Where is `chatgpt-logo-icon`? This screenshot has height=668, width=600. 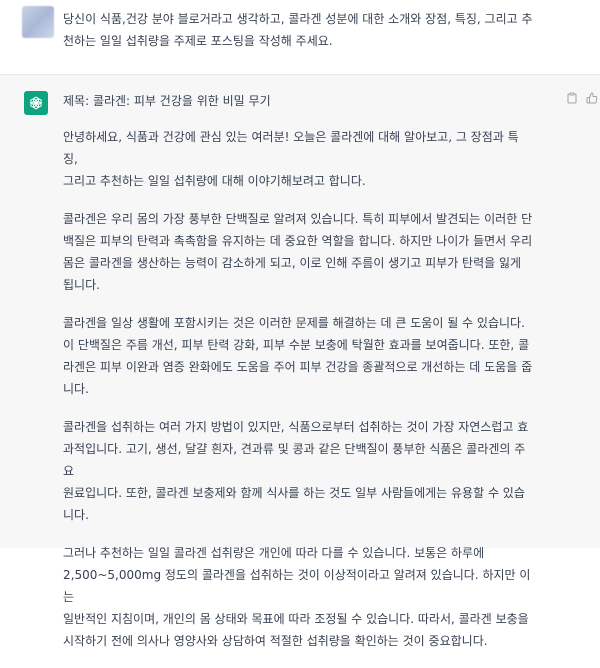 chatgpt-logo-icon is located at coordinates (36, 103).